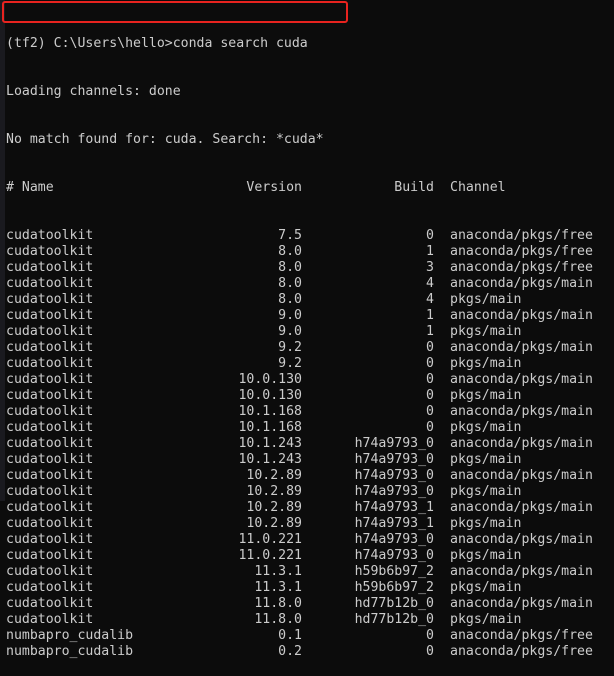  I want to click on package-name: numbapro_cudalib, so click(70, 651).